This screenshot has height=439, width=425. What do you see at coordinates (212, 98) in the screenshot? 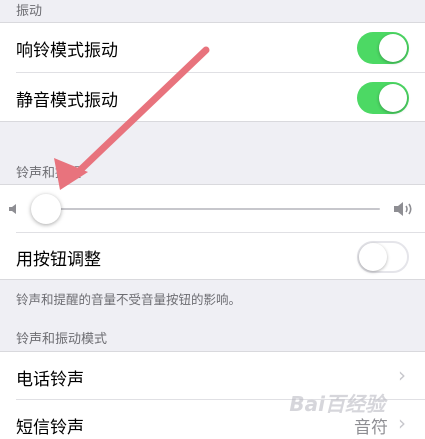
I see `row-vibrate-on-silent: 静音模式振动` at bounding box center [212, 98].